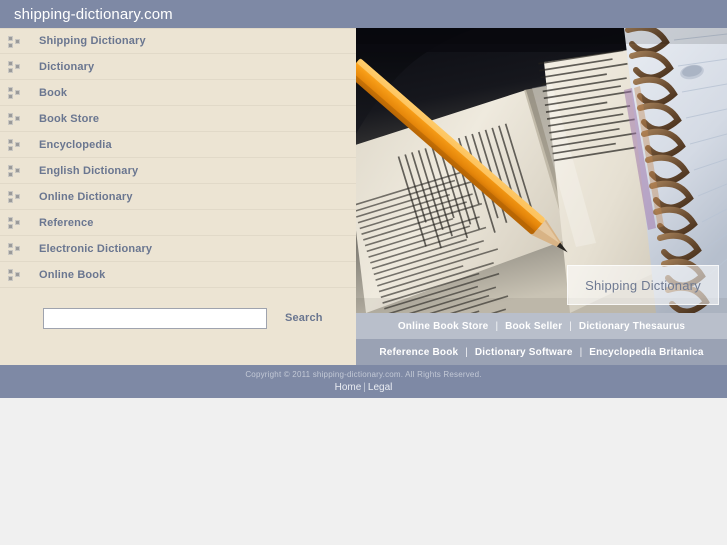  I want to click on sidebar-item-label: Electronic Dictionary, so click(96, 248).